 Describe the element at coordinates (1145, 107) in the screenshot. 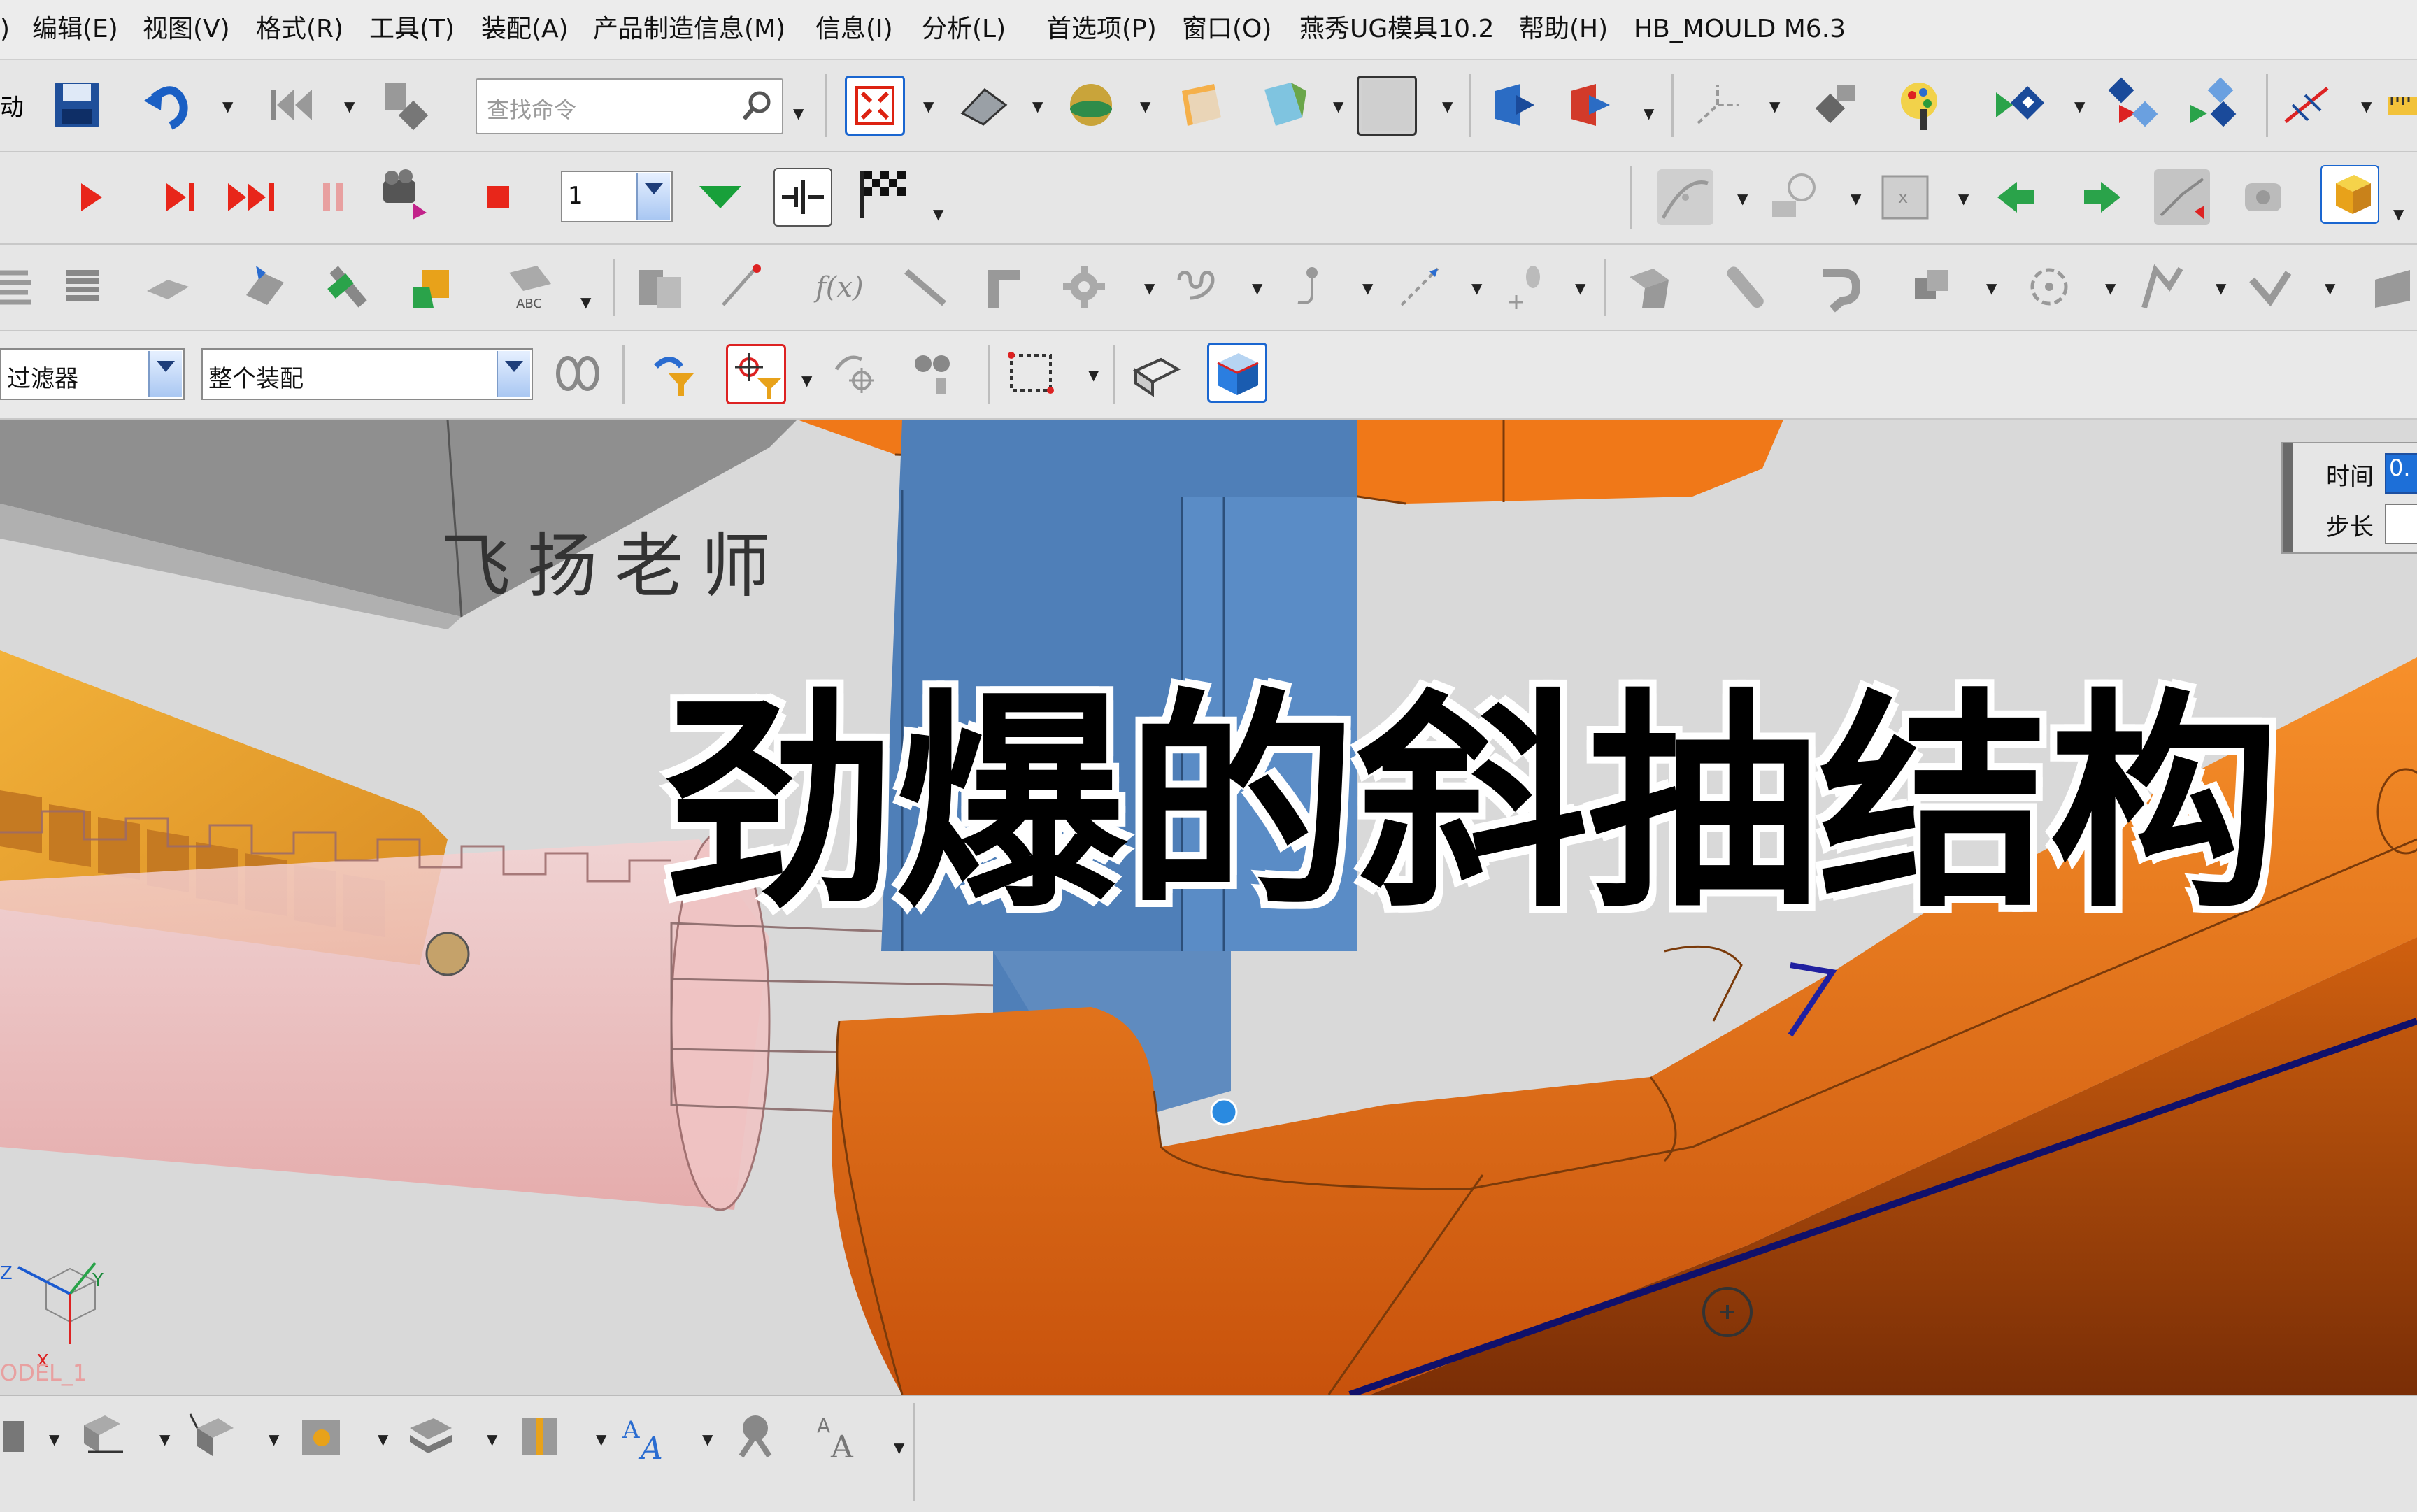

I see `background-dropdown-icon: ▼` at that location.